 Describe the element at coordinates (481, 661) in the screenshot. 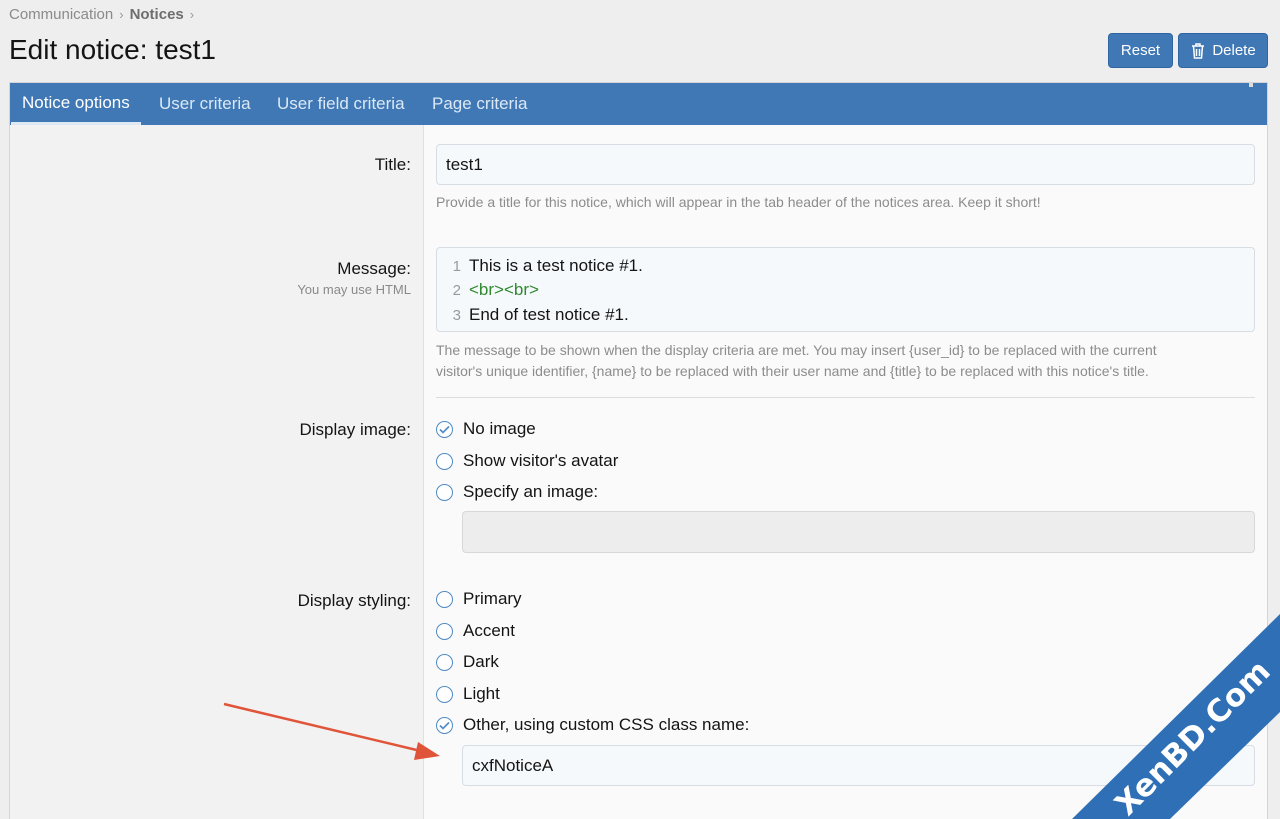

I see `radio-label: Dark` at that location.